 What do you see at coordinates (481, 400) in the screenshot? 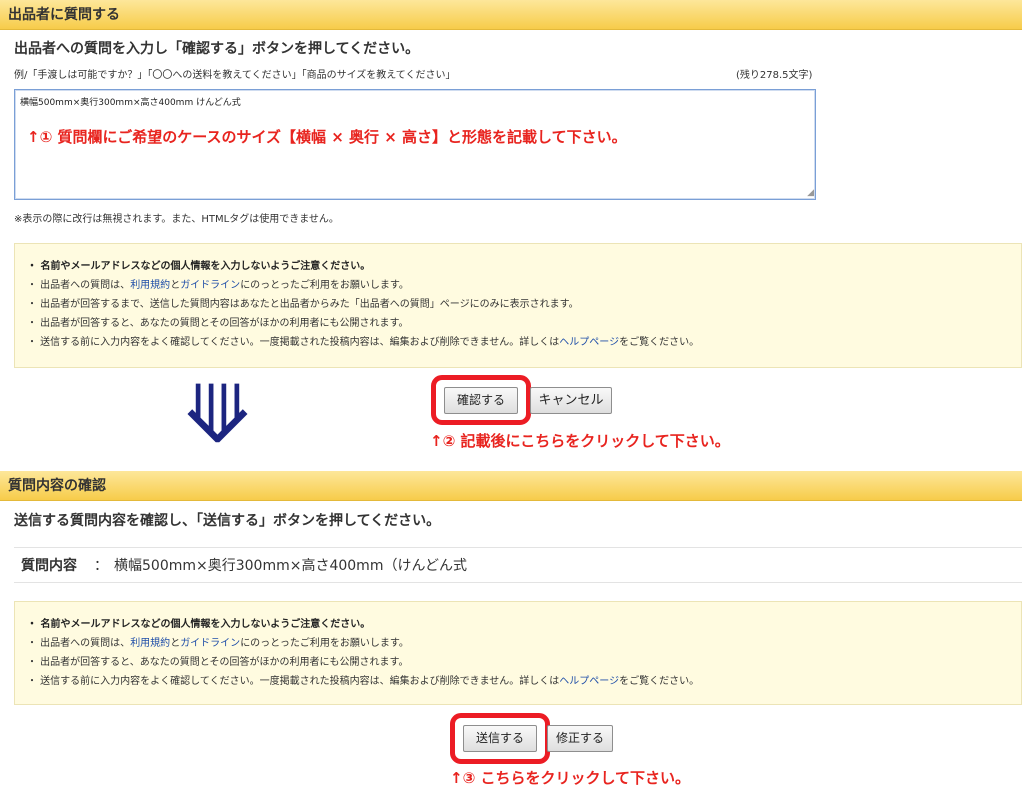
I see `confirm-button: 確認する` at bounding box center [481, 400].